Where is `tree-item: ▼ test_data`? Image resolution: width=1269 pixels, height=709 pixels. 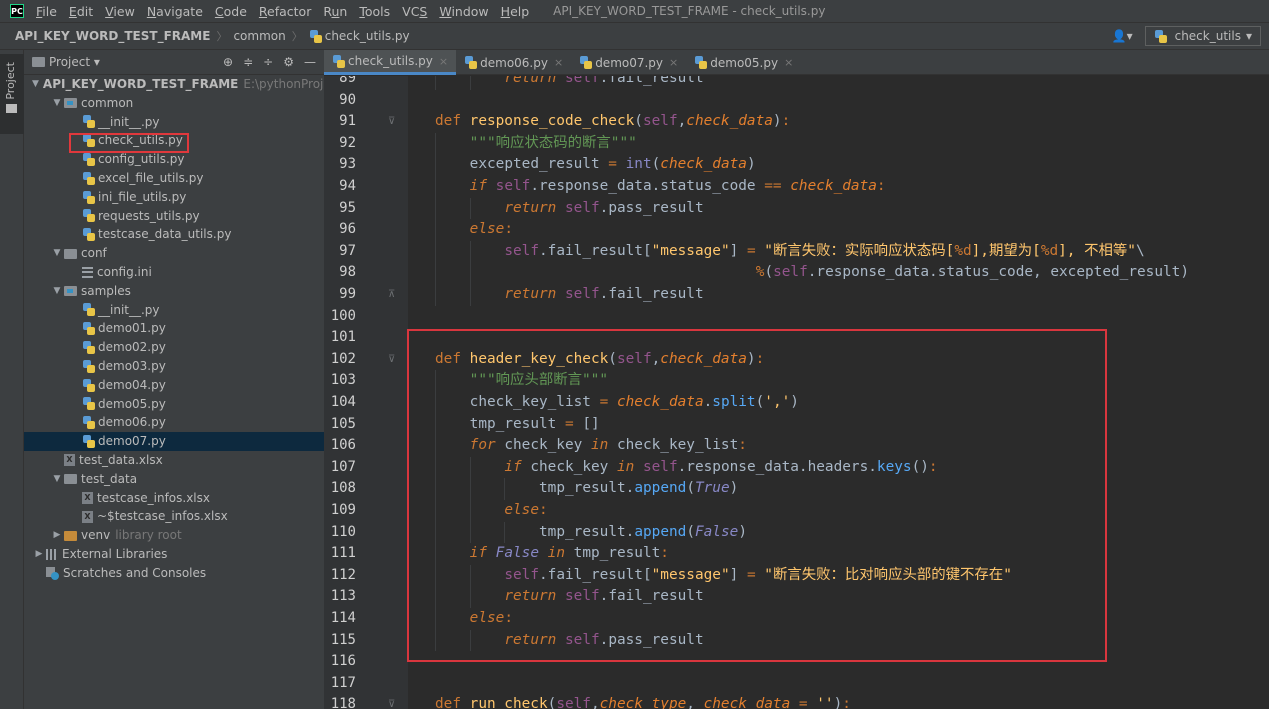 tree-item: ▼ test_data is located at coordinates (174, 479).